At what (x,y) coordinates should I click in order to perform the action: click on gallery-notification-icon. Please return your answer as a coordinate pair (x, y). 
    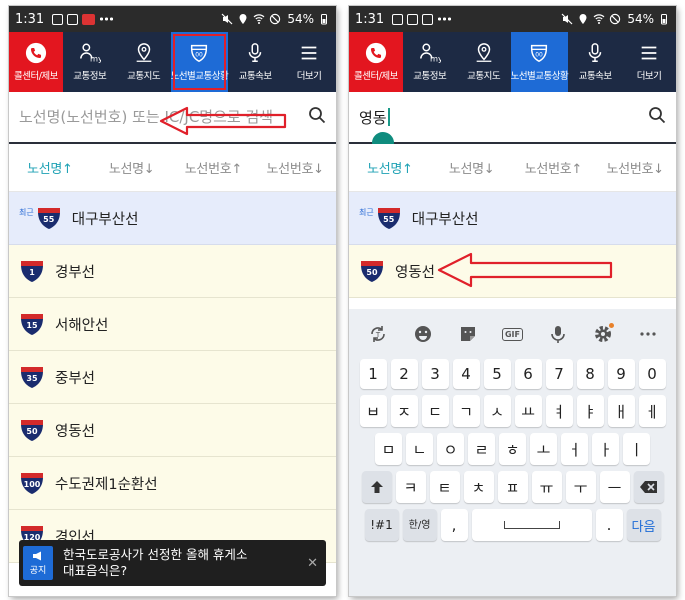
    Looking at the image, I should click on (398, 19).